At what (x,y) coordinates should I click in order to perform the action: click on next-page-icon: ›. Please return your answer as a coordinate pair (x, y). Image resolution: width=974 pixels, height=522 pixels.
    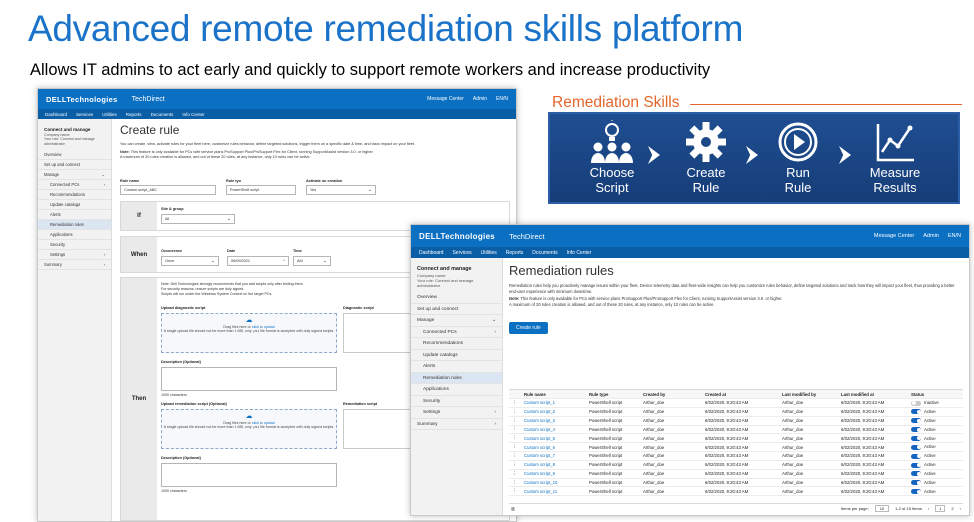
    Looking at the image, I should click on (960, 508).